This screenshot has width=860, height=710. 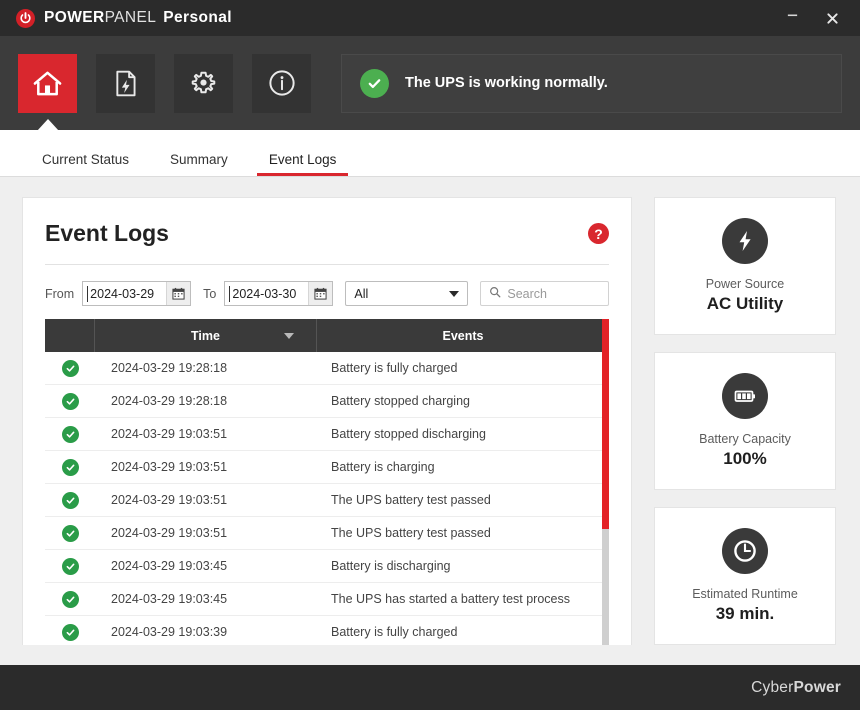 I want to click on page-title: Event Logs, so click(x=107, y=233).